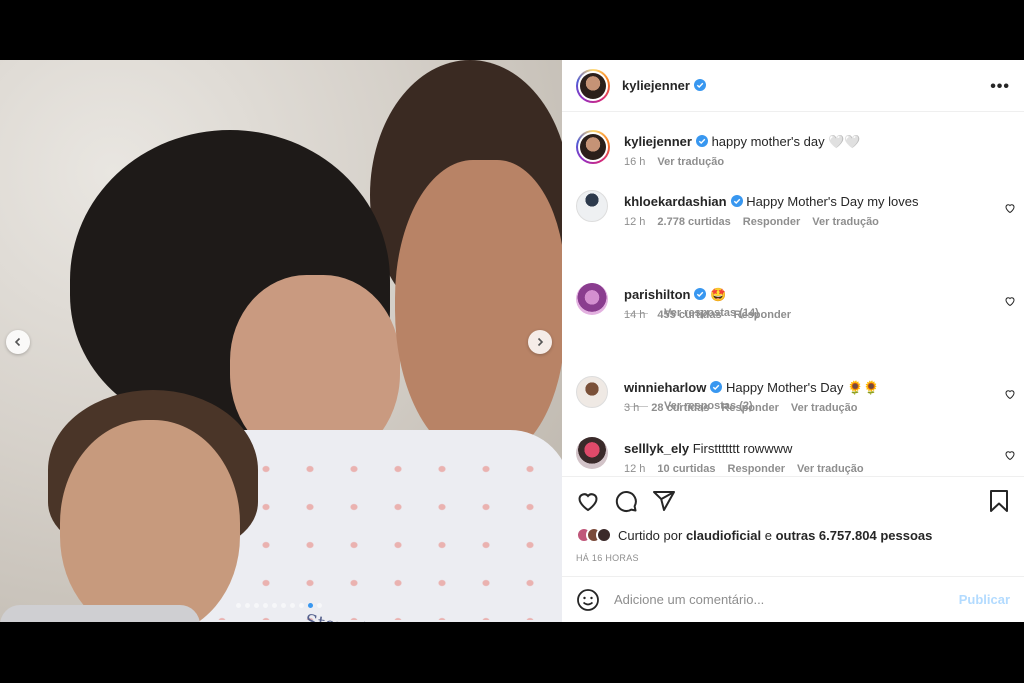  I want to click on bookmark-icon, so click(999, 501).